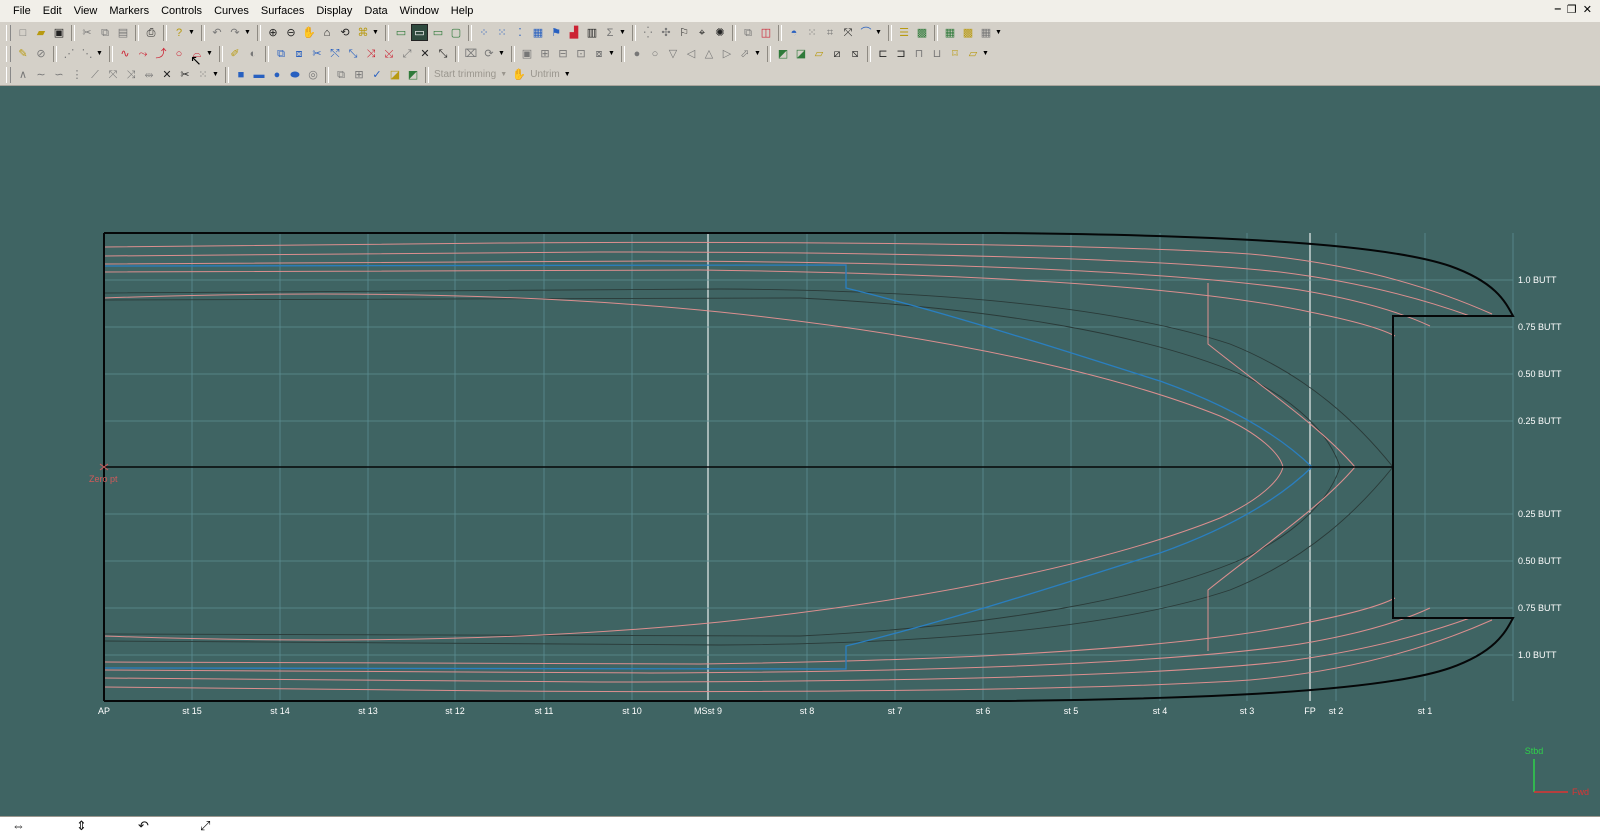  I want to click on align-icon: ⊟, so click(563, 54).